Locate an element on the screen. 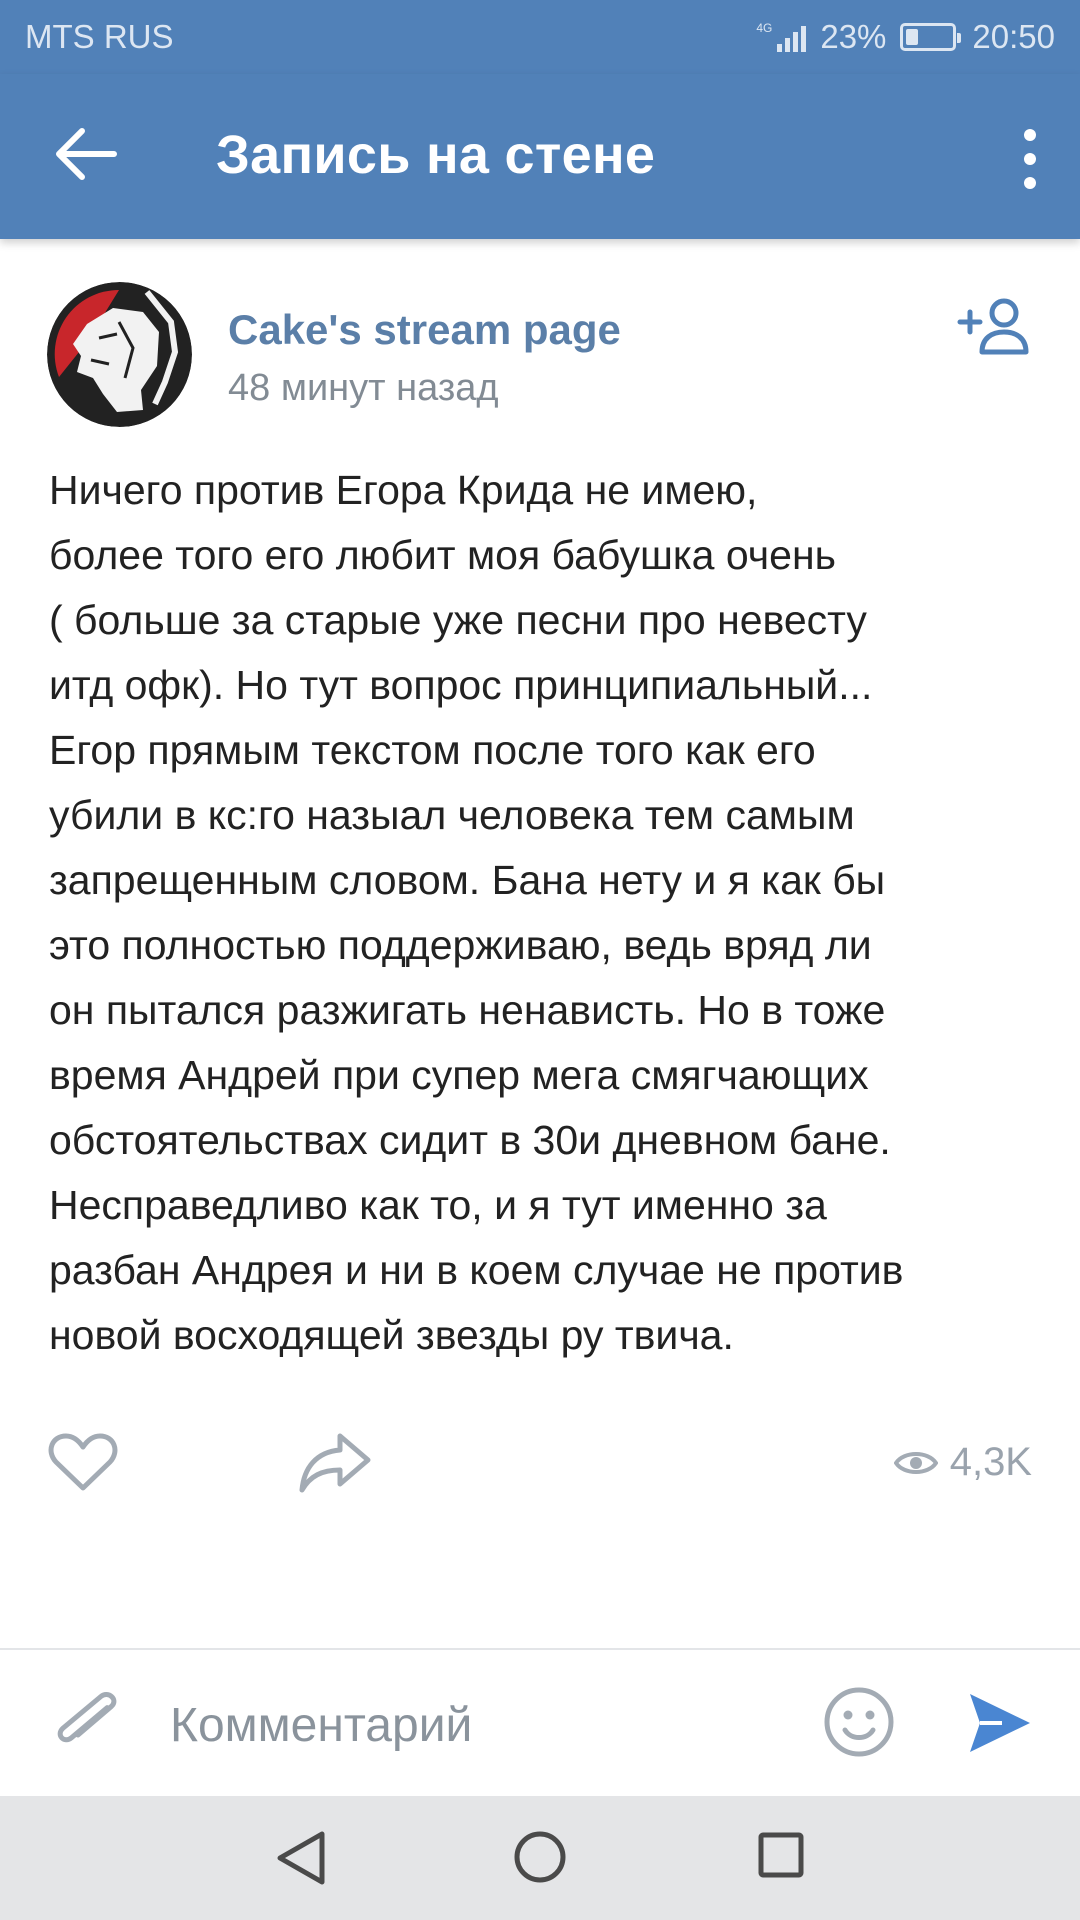  signal-icon: 4G is located at coordinates (781, 36).